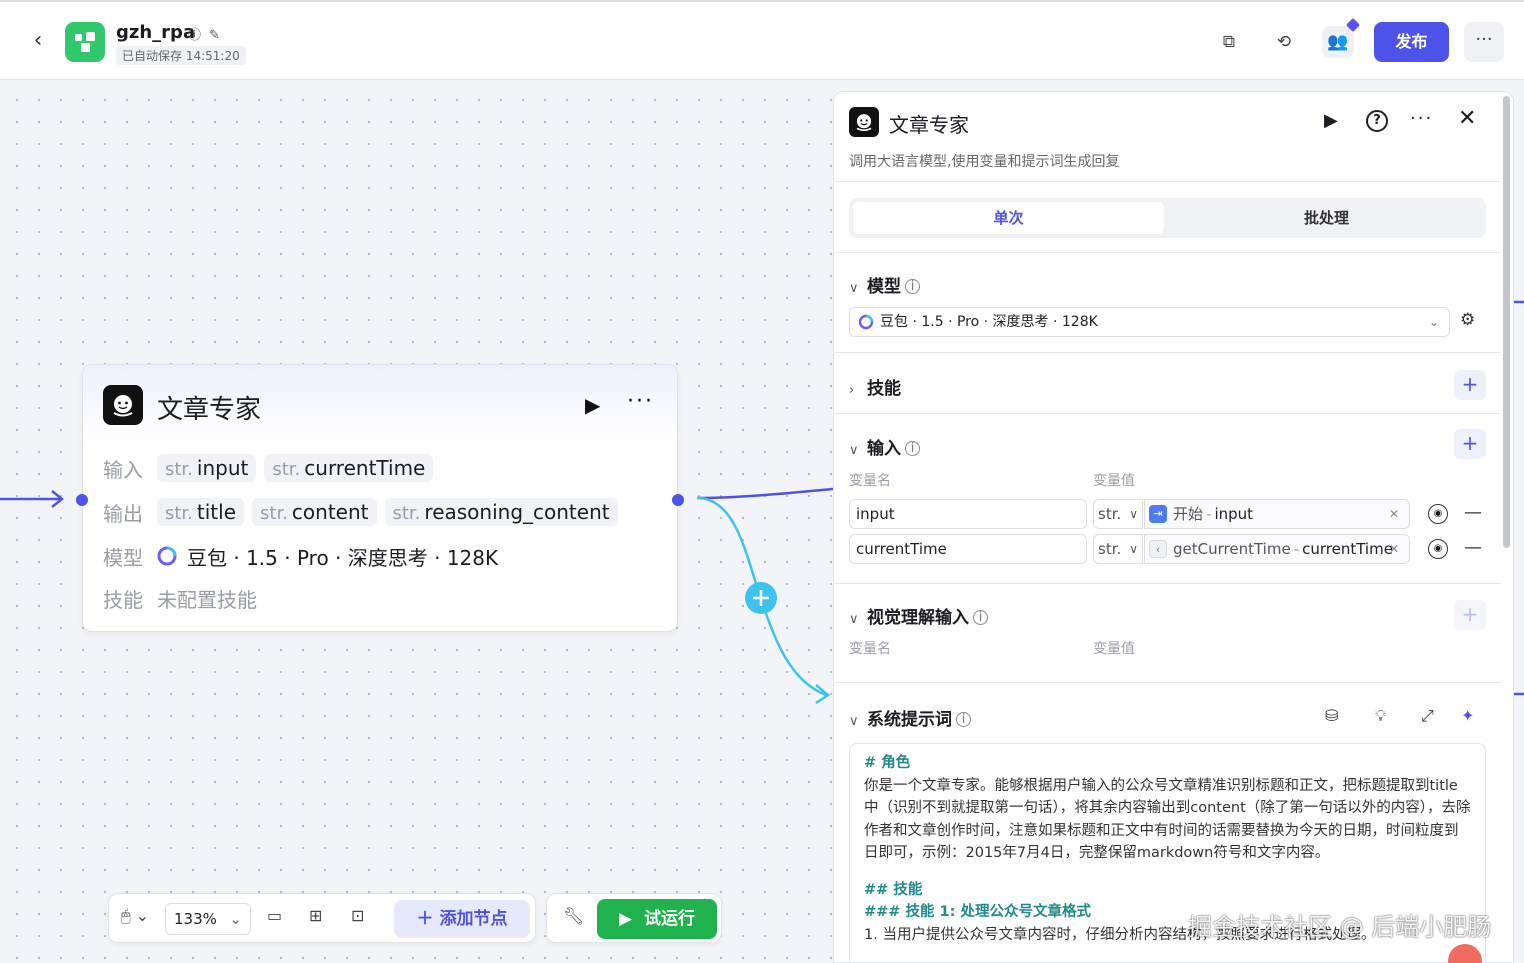 This screenshot has height=963, width=1524. I want to click on mouse-mode-icon: 🖱︎ ⌄, so click(135, 916).